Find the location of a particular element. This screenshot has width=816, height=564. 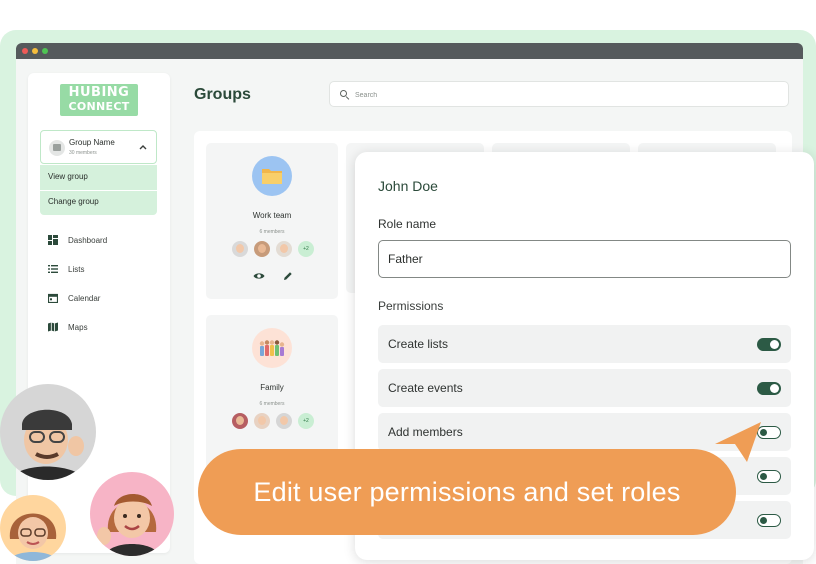

map-icon is located at coordinates (53, 327).